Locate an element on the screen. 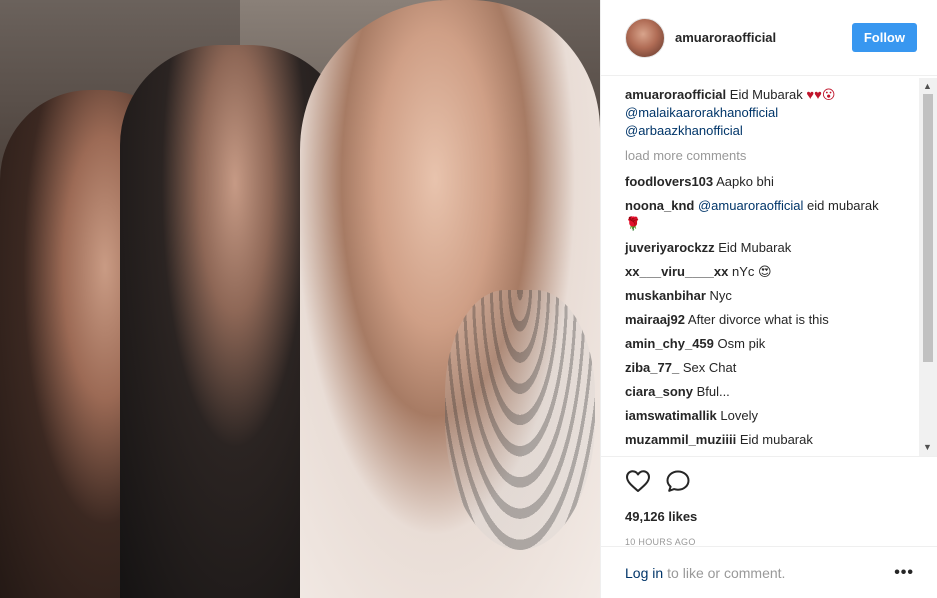 The height and width of the screenshot is (598, 937). heart-eyes-emoji: 😍 is located at coordinates (765, 271).